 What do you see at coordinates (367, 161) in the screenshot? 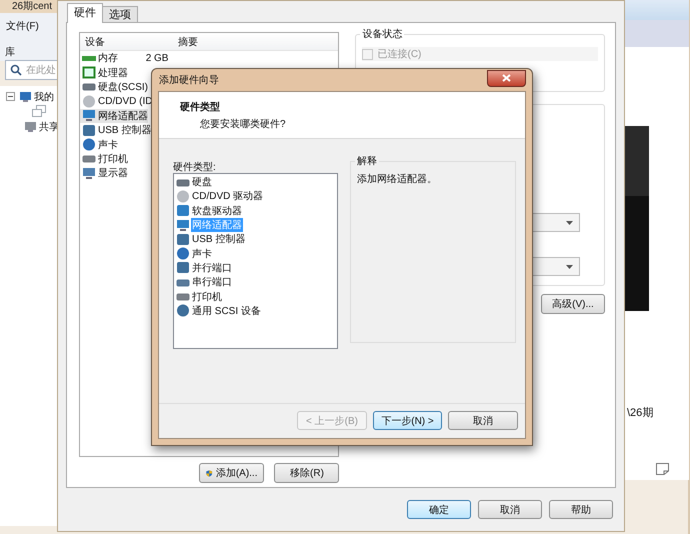
I see `group-title: 解释` at bounding box center [367, 161].